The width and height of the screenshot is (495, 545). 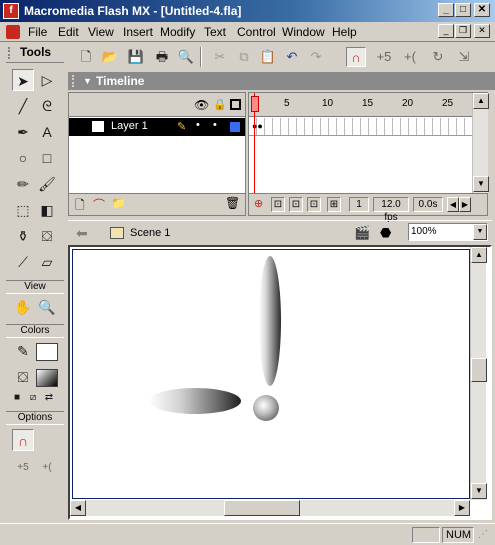 I want to click on straighten-option-icon: +(, so click(x=47, y=468).